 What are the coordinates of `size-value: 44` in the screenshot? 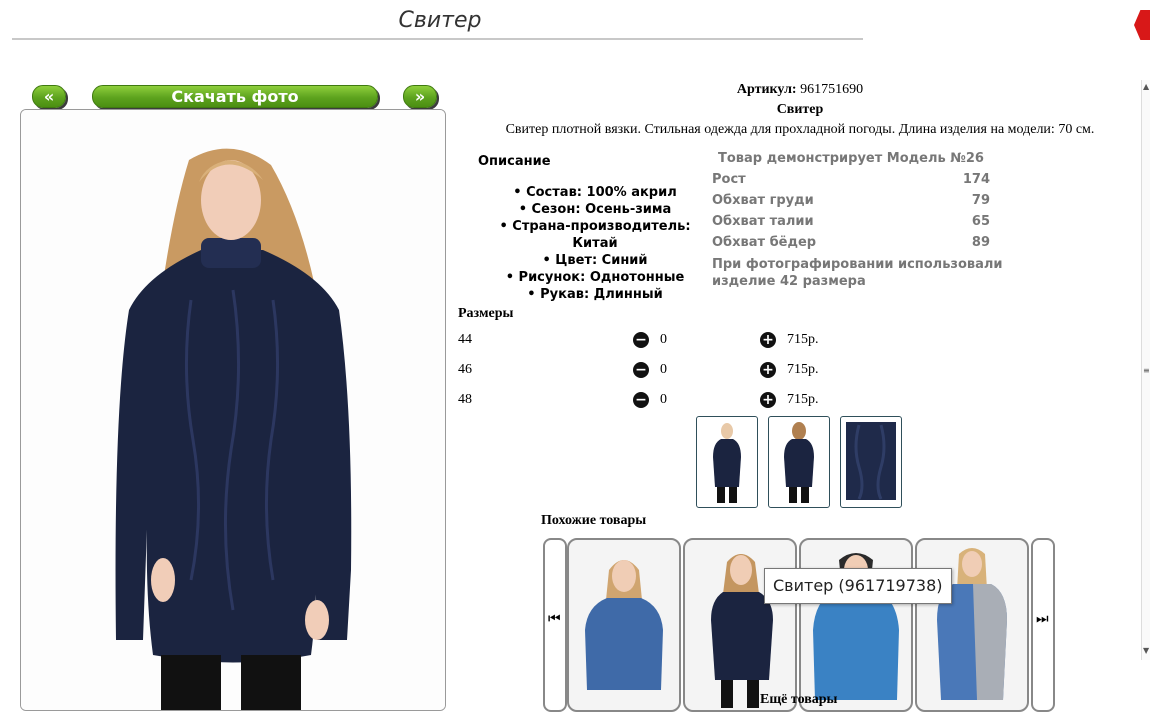 It's located at (465, 339).